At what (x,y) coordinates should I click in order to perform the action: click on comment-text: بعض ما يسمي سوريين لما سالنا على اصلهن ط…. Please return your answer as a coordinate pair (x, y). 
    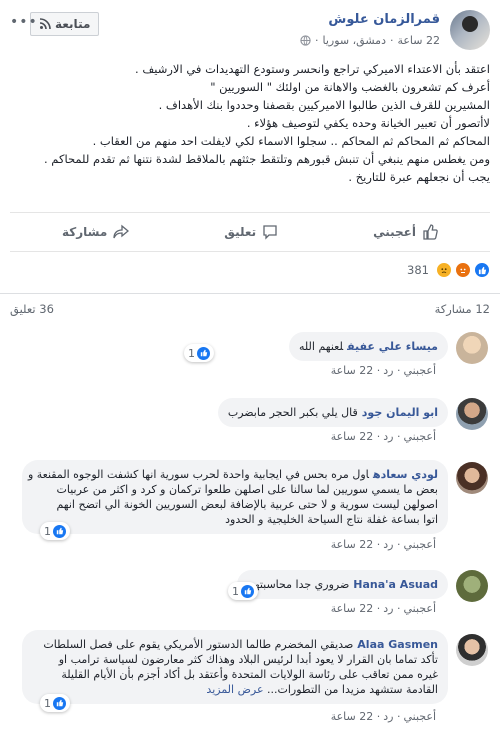
    Looking at the image, I should click on (247, 489).